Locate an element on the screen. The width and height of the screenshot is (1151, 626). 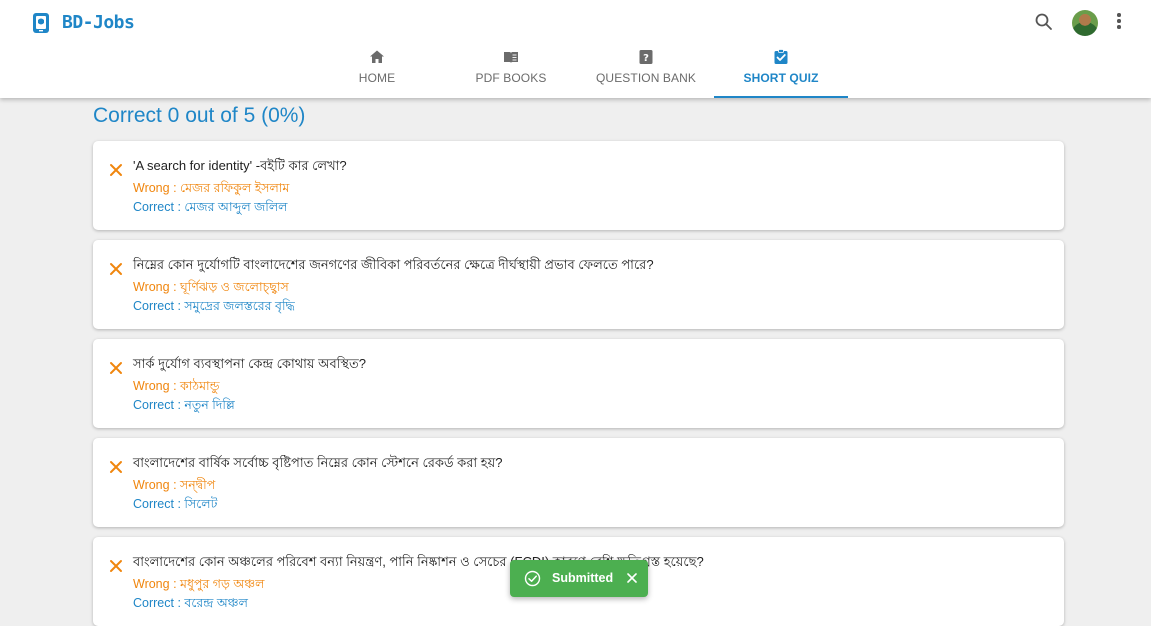
wrong-value: মেজর রফিকুল ইসলাম is located at coordinates (235, 188).